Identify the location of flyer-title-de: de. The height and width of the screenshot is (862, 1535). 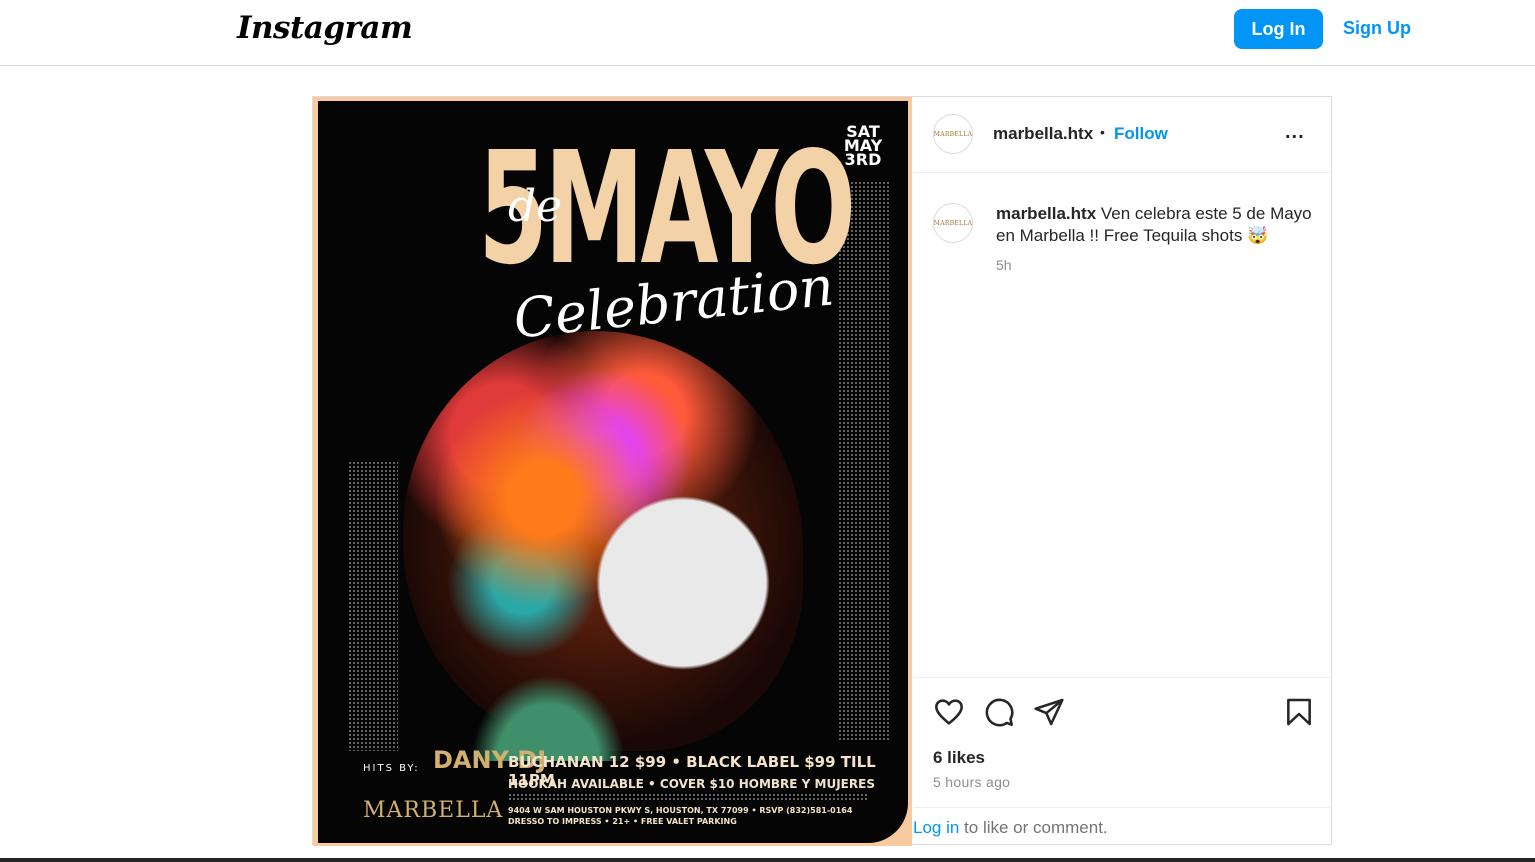
(535, 206).